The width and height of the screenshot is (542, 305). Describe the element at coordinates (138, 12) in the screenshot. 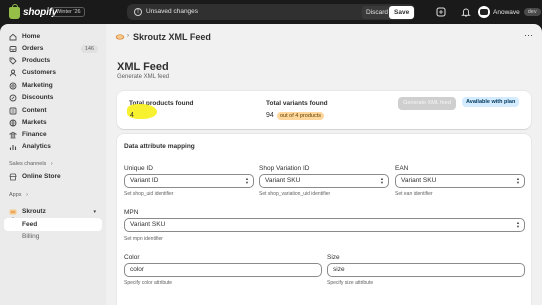

I see `alert-icon: !` at that location.